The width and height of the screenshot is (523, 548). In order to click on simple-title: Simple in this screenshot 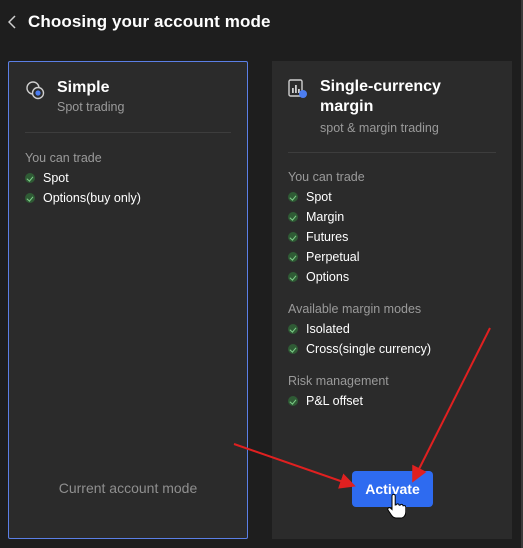, I will do `click(83, 87)`.